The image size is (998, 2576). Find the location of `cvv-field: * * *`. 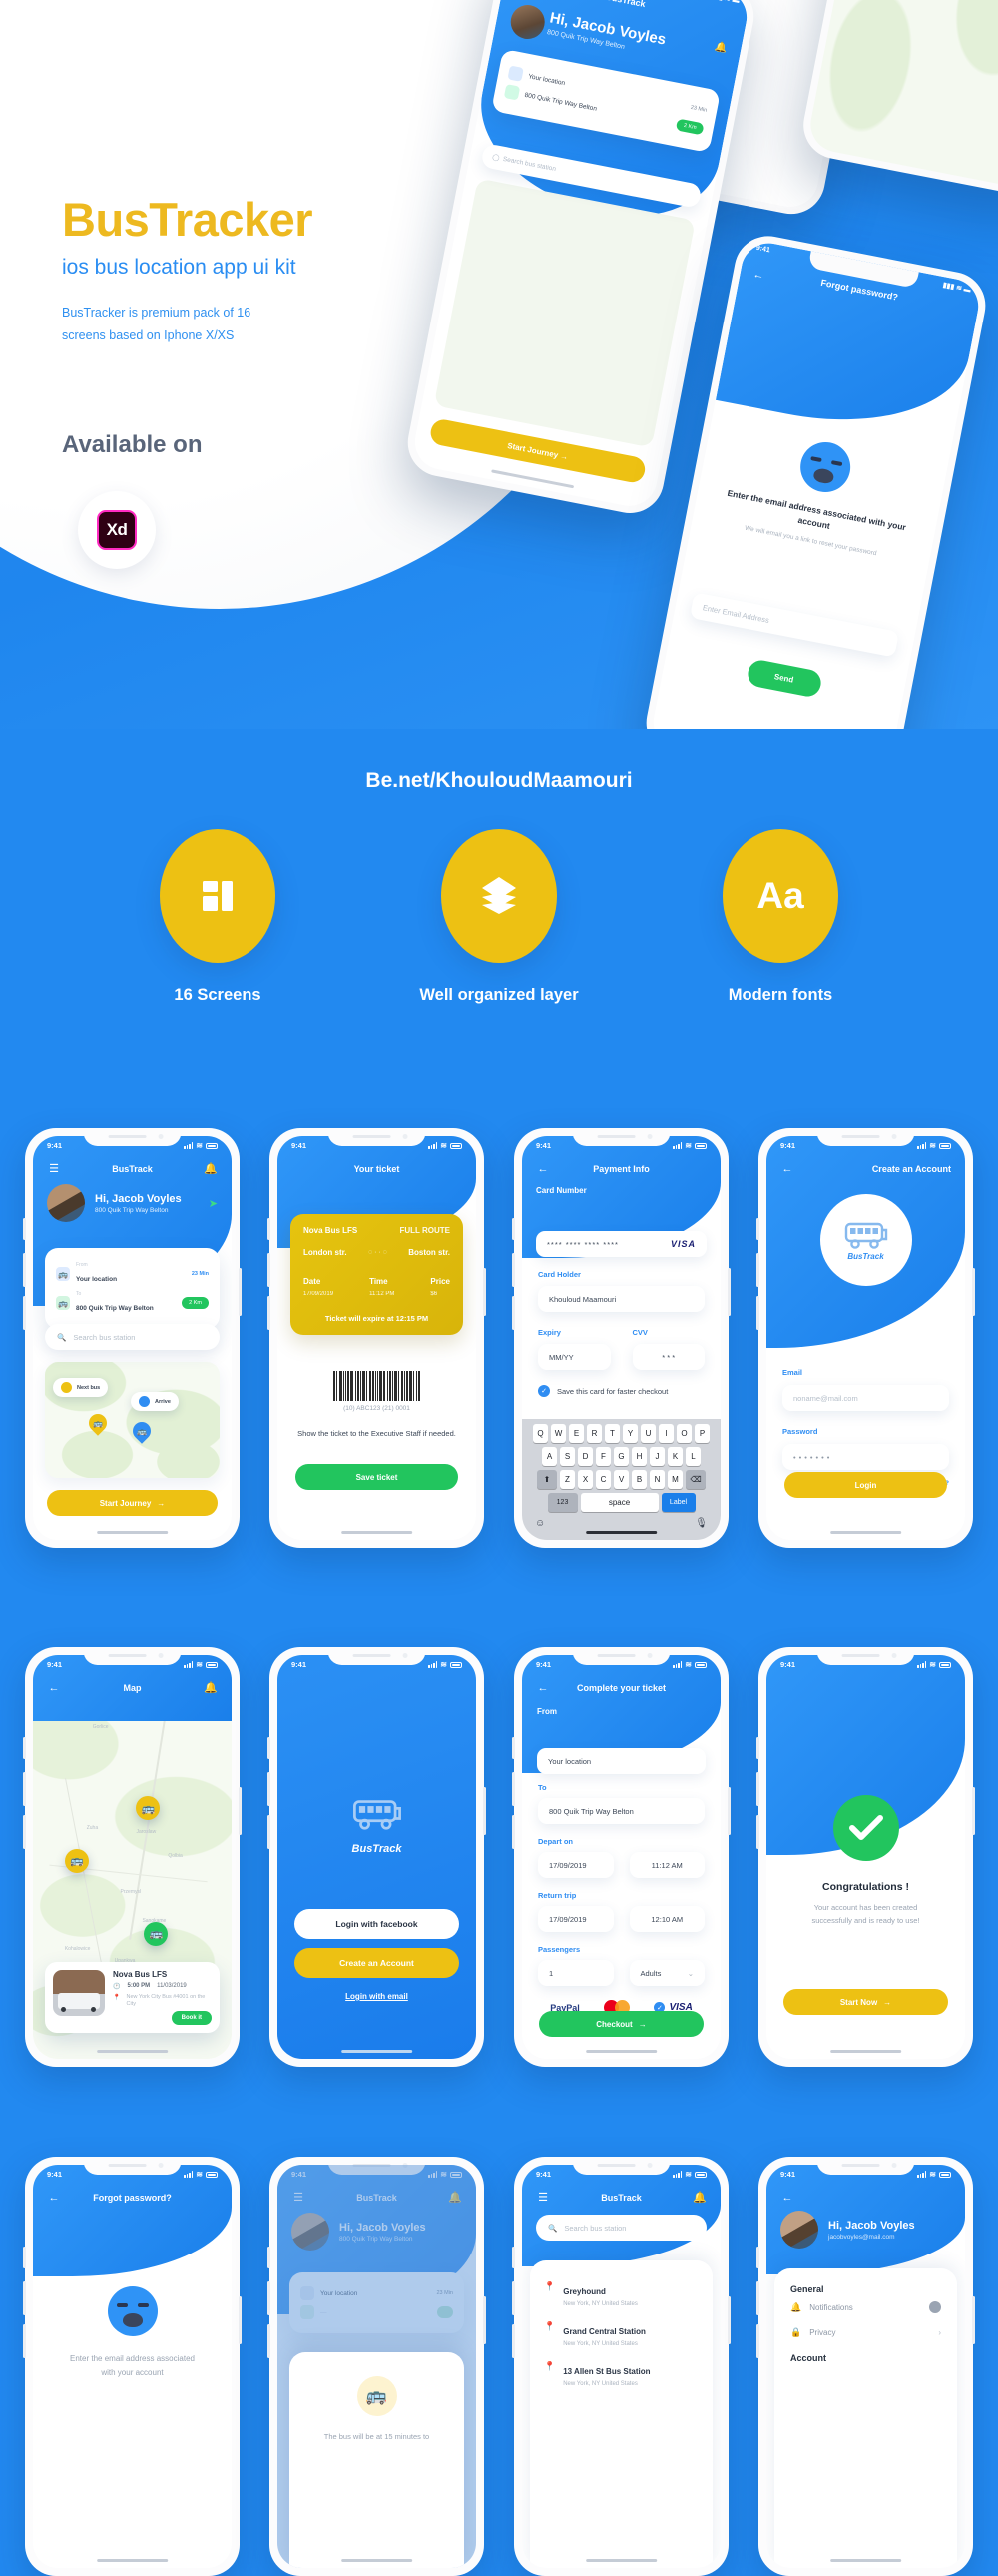

cvv-field: * * * is located at coordinates (668, 1357).